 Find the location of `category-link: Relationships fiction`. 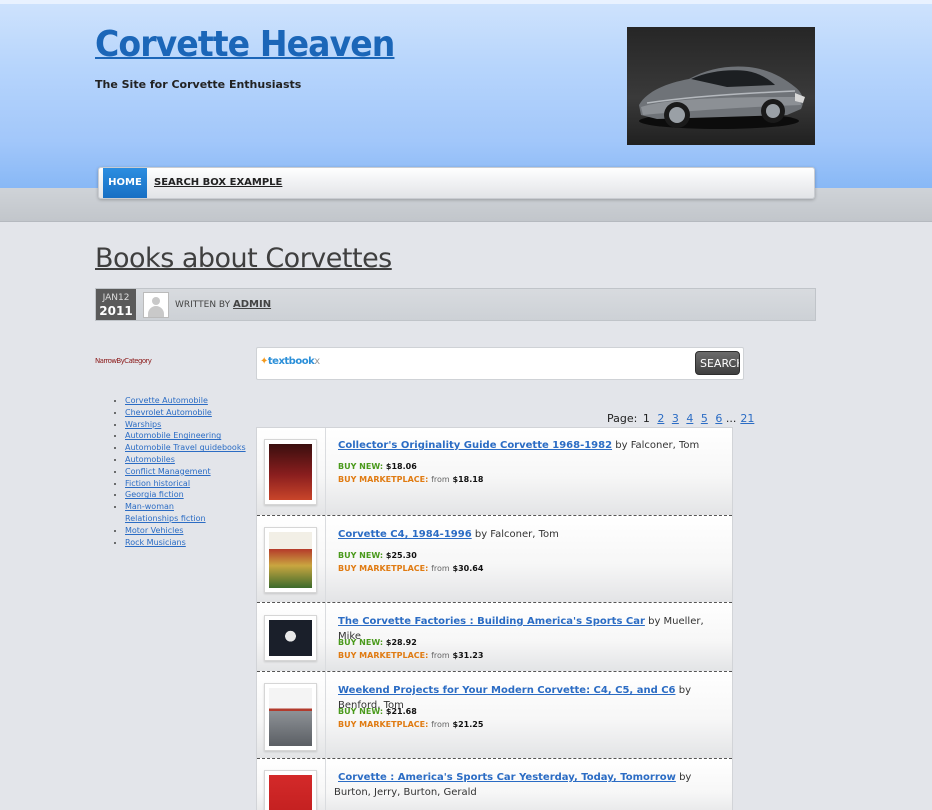

category-link: Relationships fiction is located at coordinates (165, 518).